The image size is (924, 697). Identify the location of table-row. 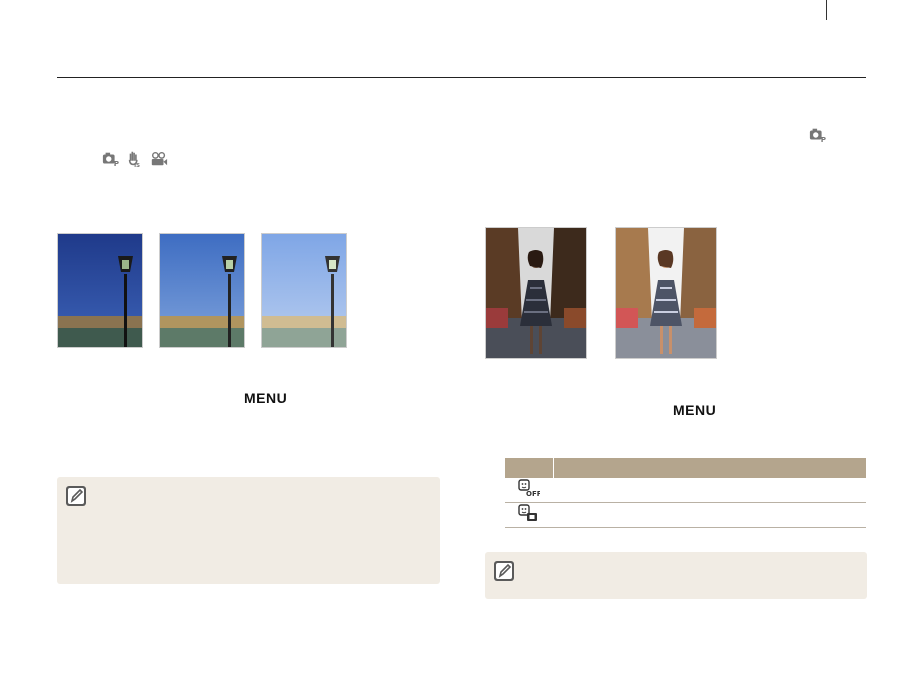
(685, 515).